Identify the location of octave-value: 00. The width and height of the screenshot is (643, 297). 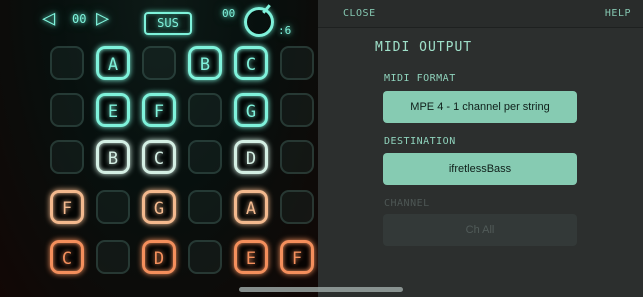
(79, 19).